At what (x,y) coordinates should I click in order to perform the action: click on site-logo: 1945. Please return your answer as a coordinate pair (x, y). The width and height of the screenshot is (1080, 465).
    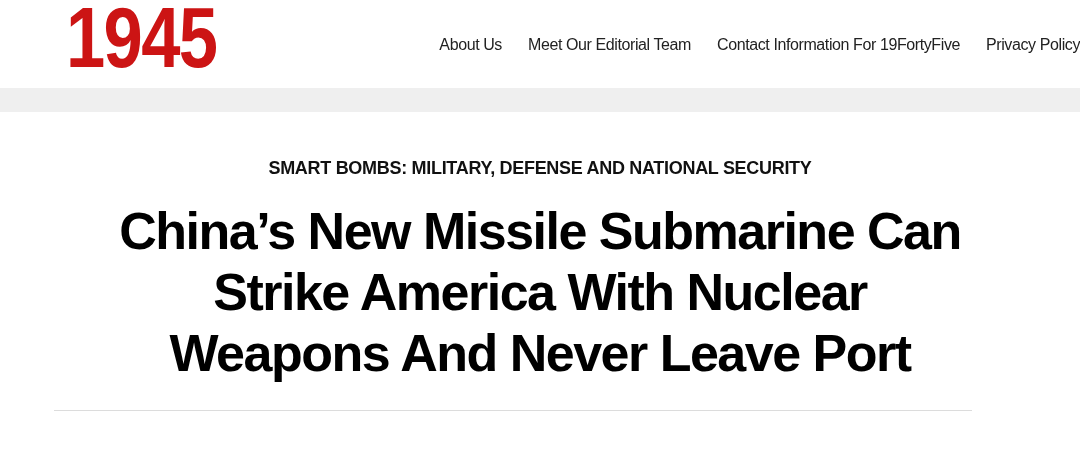
    Looking at the image, I should click on (141, 40).